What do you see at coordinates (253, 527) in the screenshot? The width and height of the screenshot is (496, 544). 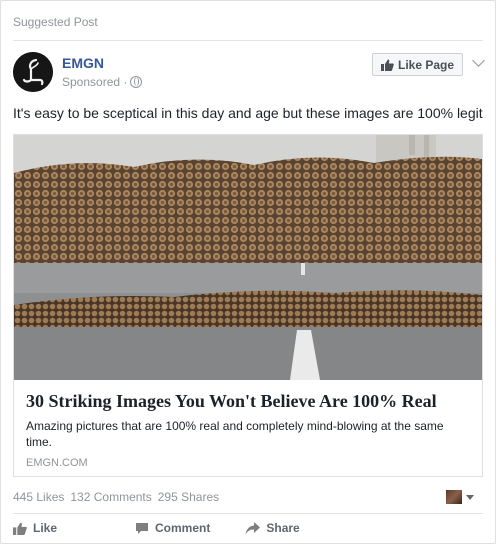 I see `share-arrow-icon` at bounding box center [253, 527].